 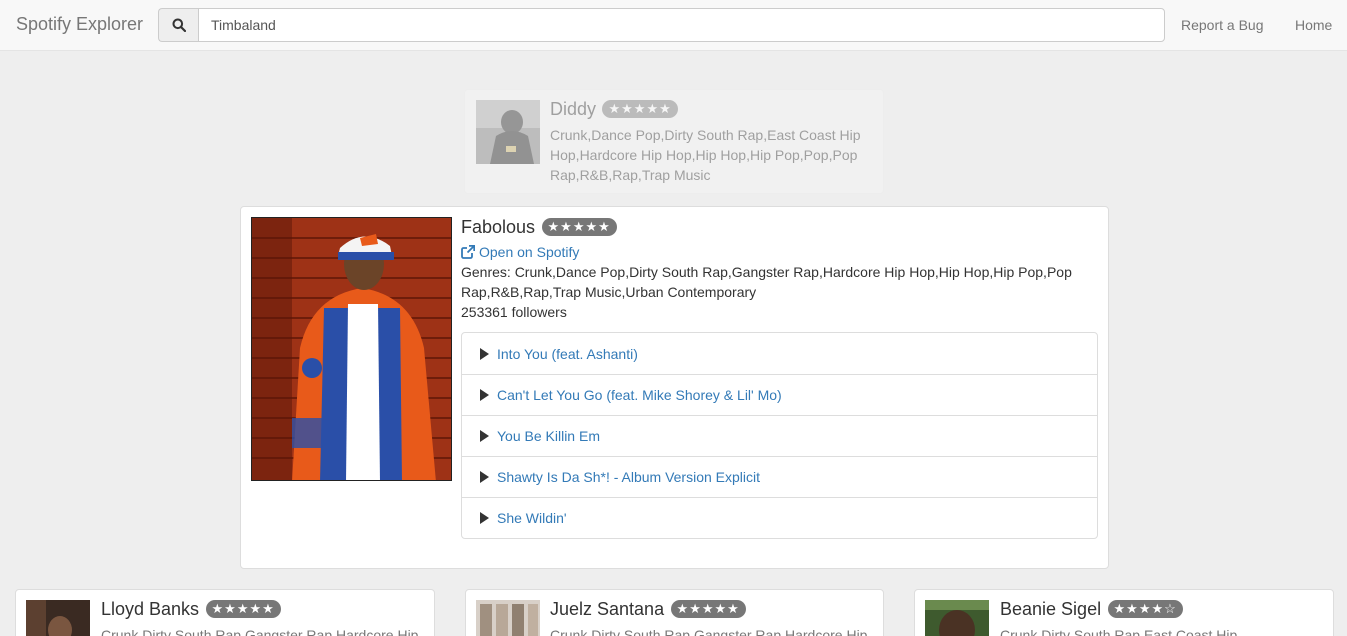 I want to click on search-button, so click(x=178, y=25).